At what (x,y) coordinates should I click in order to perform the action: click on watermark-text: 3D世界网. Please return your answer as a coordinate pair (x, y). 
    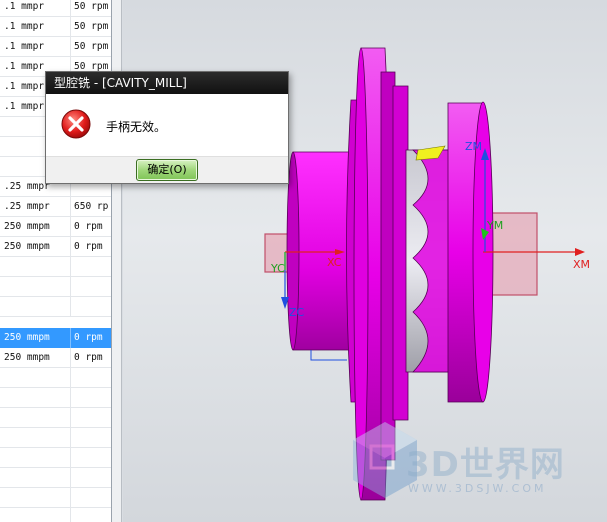
    Looking at the image, I should click on (485, 465).